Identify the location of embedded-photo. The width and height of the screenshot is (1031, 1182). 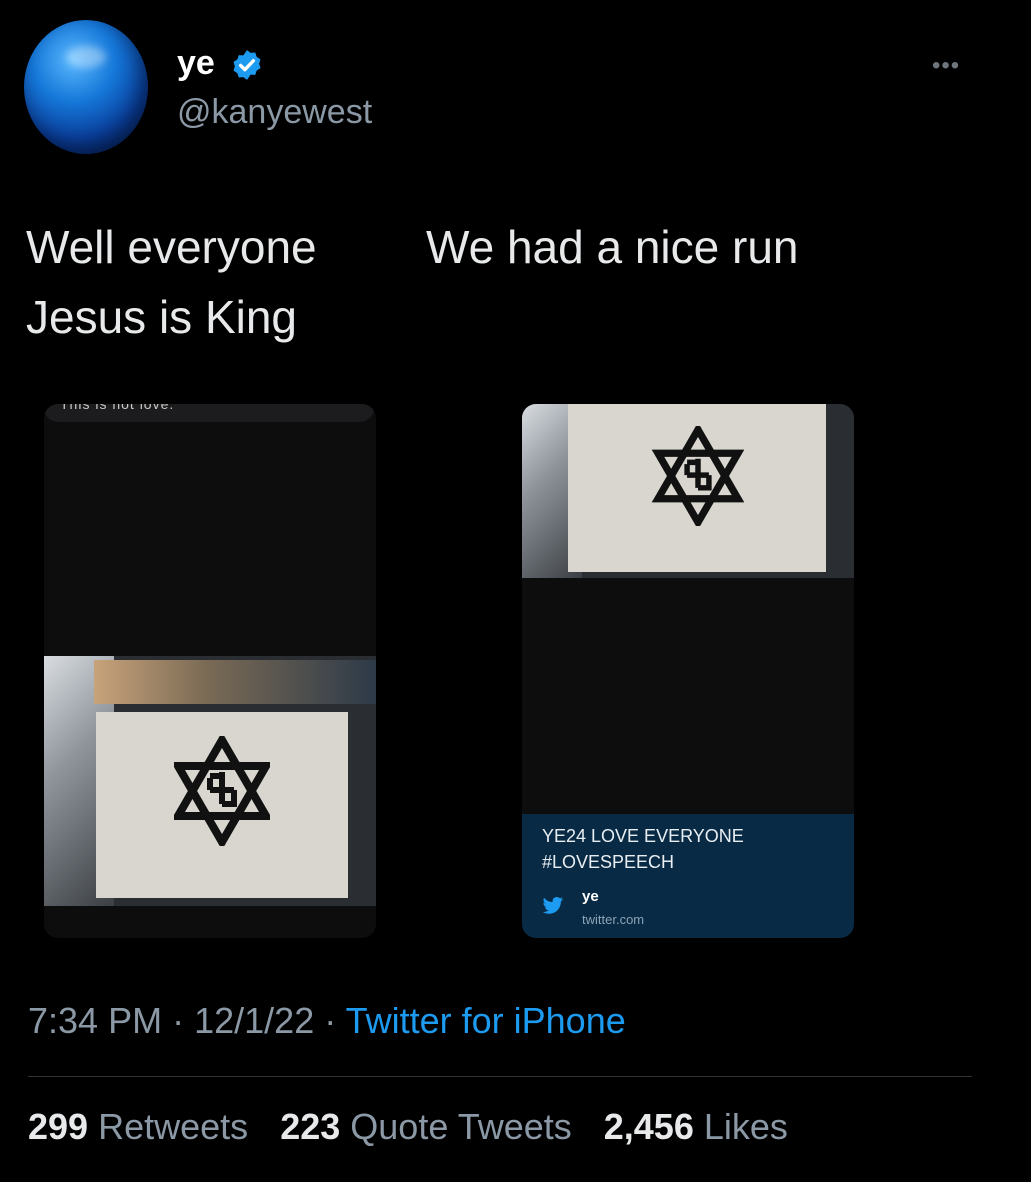
(210, 781).